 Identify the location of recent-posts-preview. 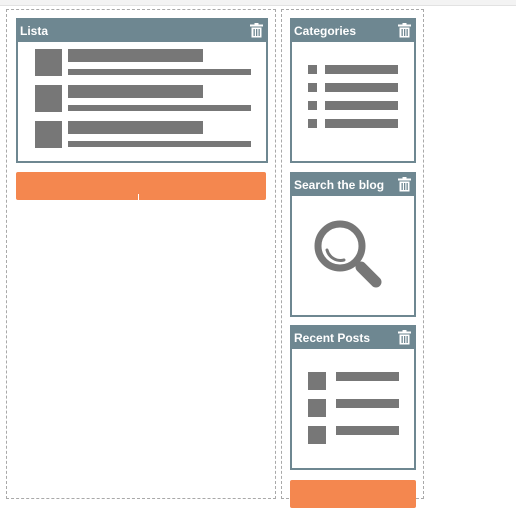
(353, 408).